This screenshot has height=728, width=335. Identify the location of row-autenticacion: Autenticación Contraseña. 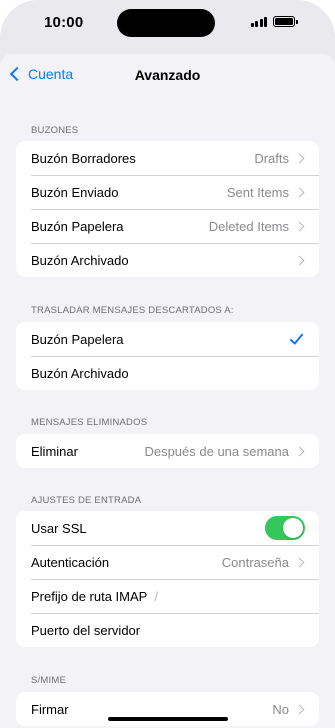
(167, 562).